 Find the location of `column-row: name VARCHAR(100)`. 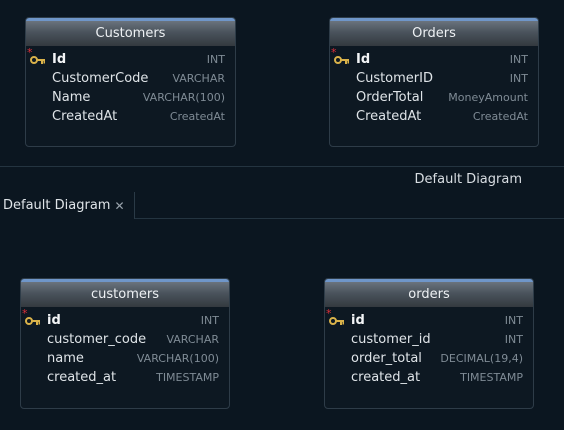

column-row: name VARCHAR(100) is located at coordinates (125, 358).